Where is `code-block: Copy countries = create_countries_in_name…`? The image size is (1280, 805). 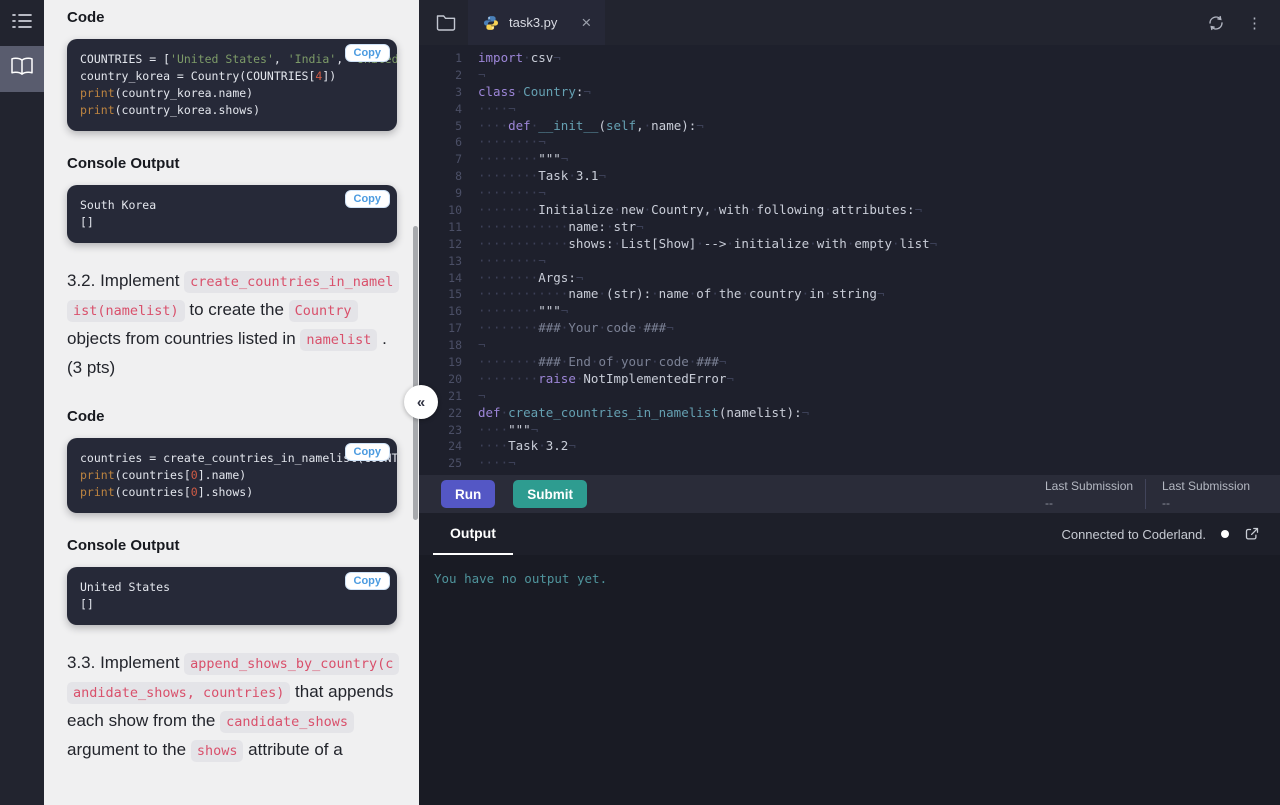
code-block: Copy countries = create_countries_in_name… is located at coordinates (232, 475).